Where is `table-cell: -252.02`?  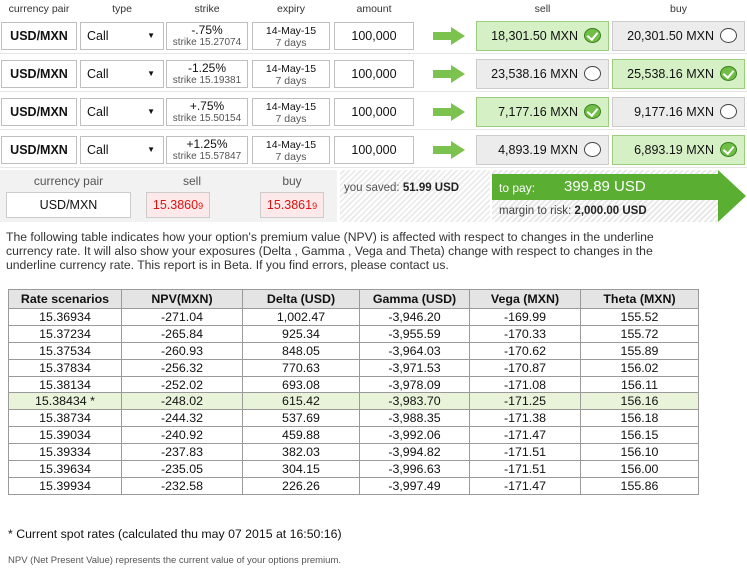 table-cell: -252.02 is located at coordinates (182, 384).